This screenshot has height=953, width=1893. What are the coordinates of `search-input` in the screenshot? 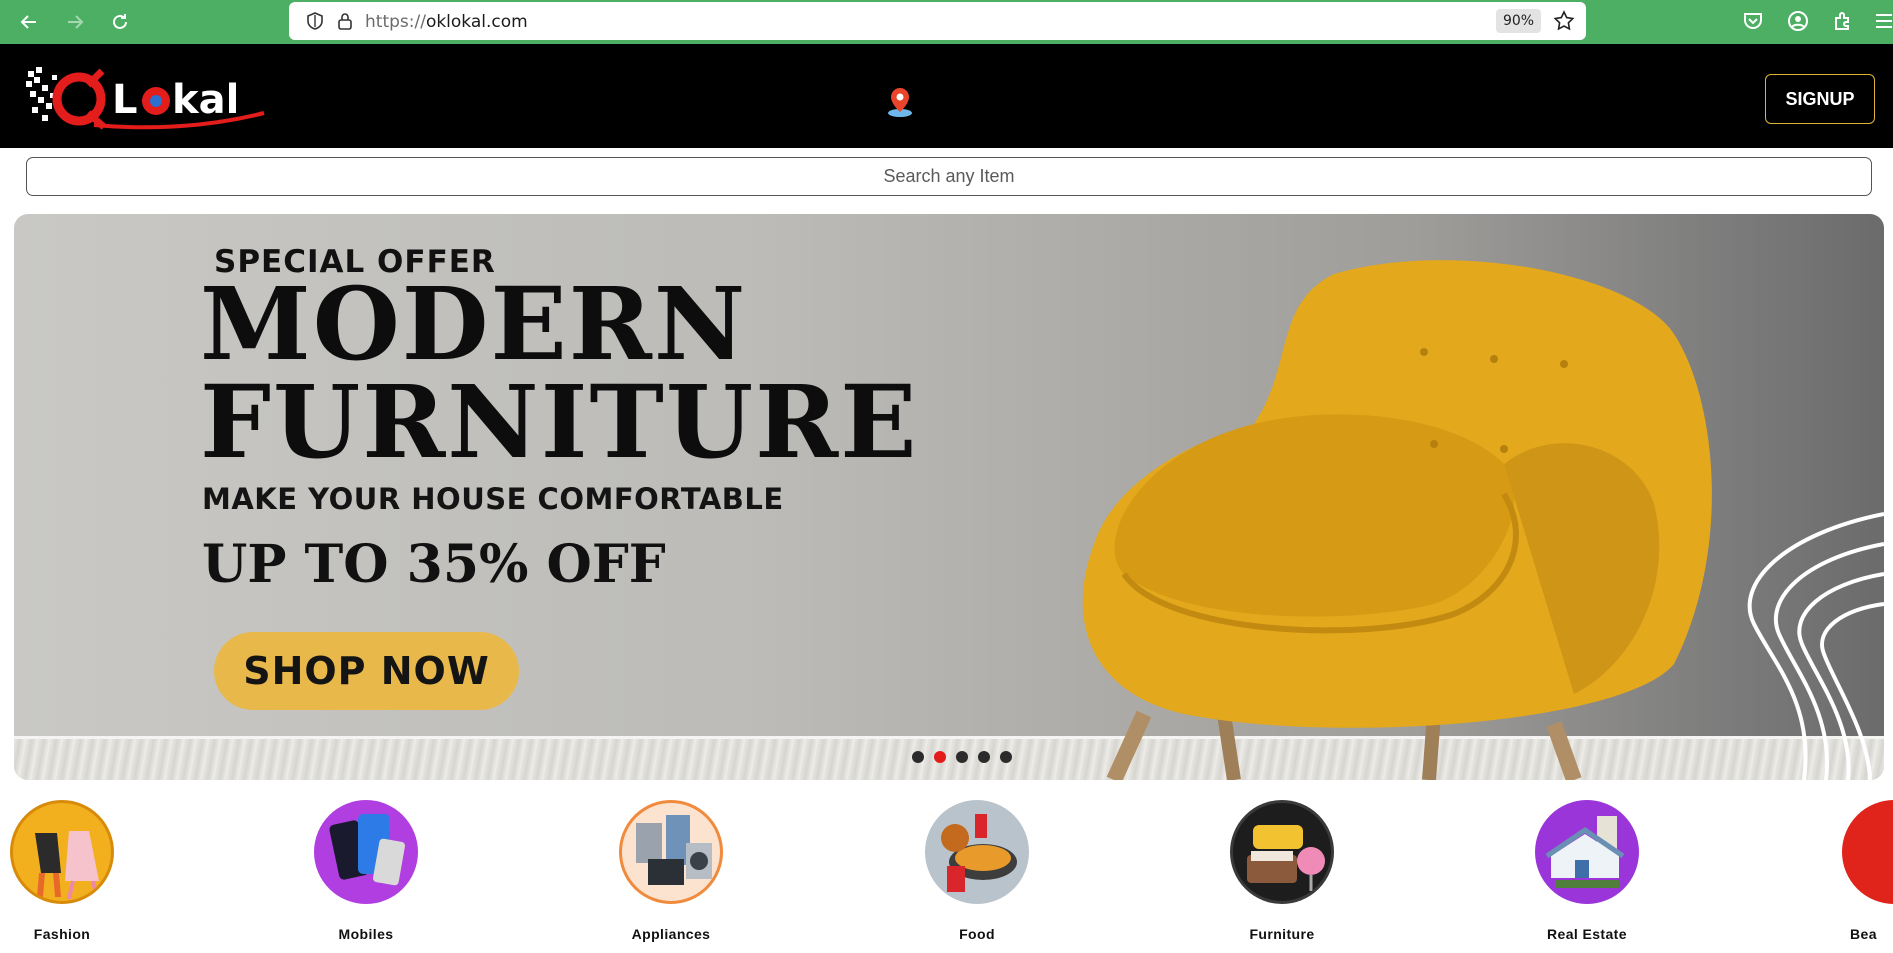 It's located at (949, 176).